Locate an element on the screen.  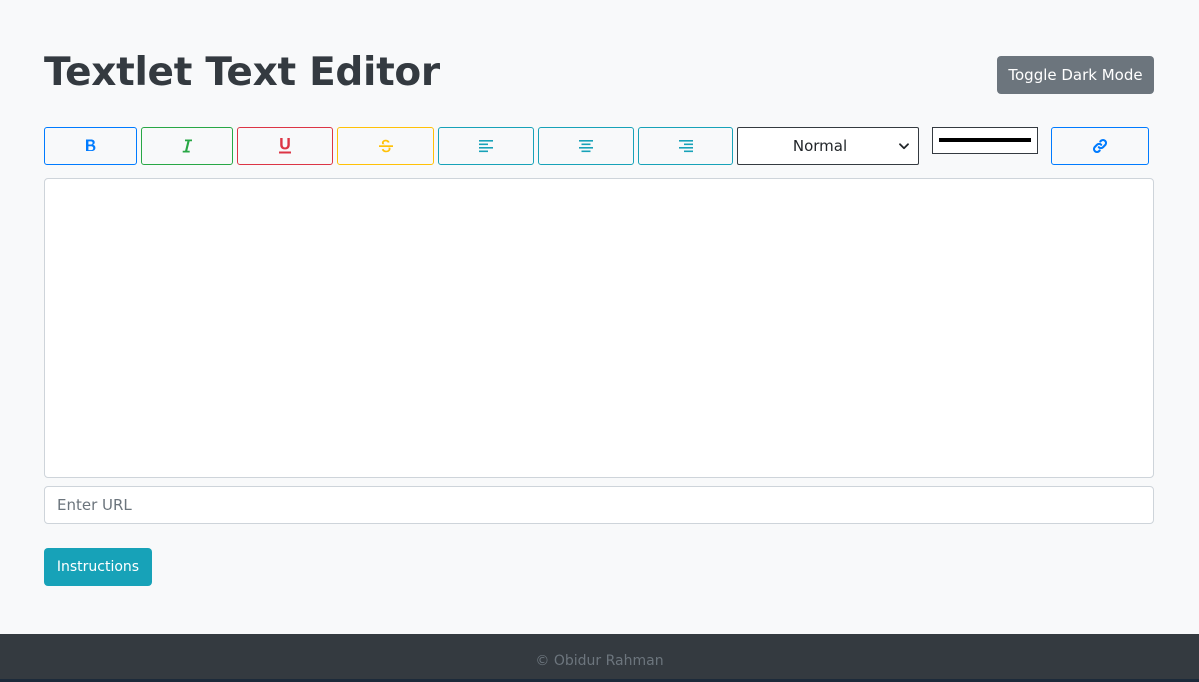
footer-copyright: © Obidur Rahman is located at coordinates (599, 661).